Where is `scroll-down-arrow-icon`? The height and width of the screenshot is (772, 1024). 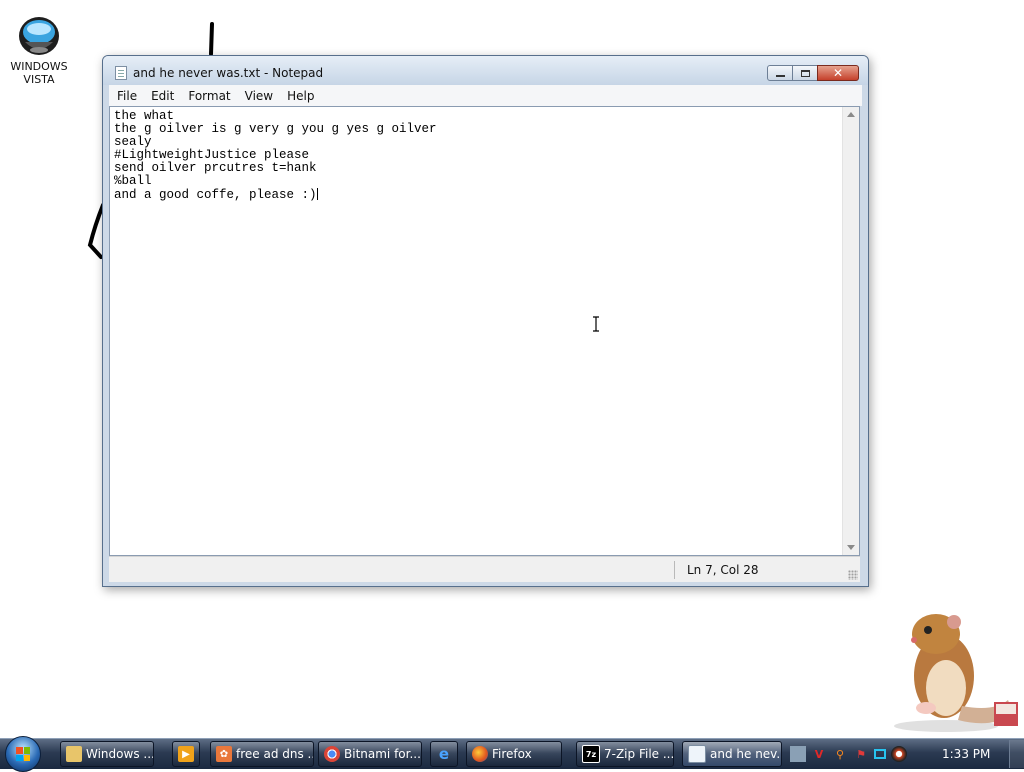 scroll-down-arrow-icon is located at coordinates (851, 547).